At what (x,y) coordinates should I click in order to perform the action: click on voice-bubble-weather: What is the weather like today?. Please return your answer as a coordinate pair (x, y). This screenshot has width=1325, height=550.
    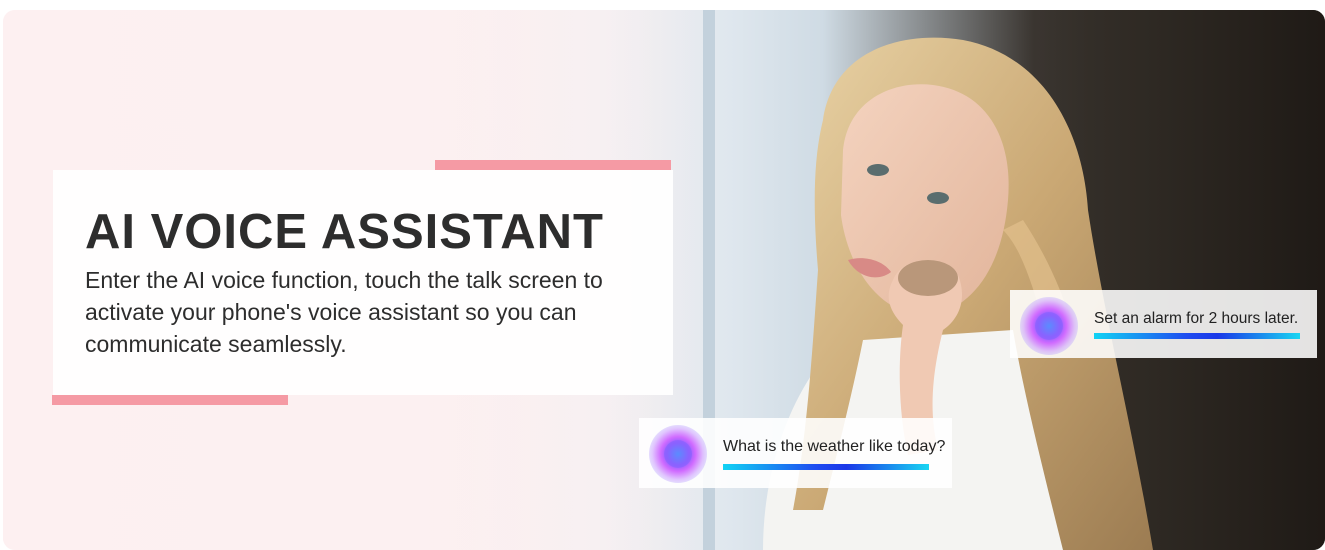
    Looking at the image, I should click on (795, 453).